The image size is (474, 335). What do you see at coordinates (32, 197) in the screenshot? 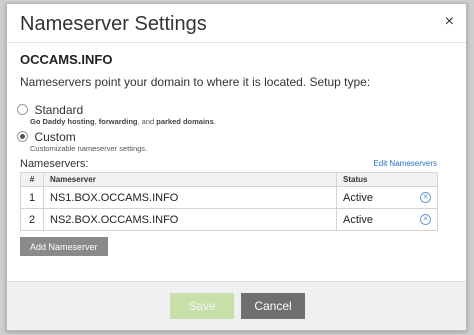
I see `row-number: 1` at bounding box center [32, 197].